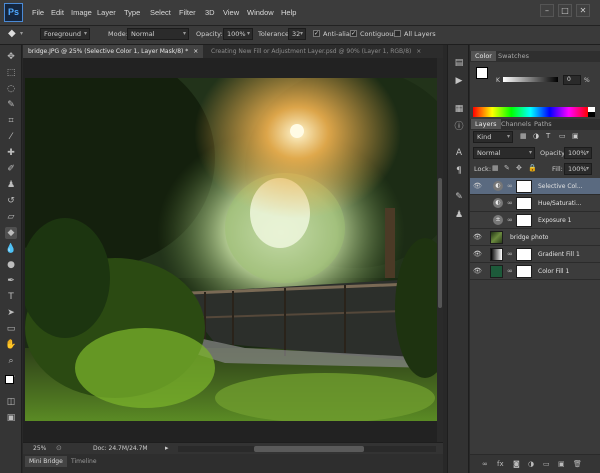 The width and height of the screenshot is (600, 473). What do you see at coordinates (11, 105) in the screenshot?
I see `quick-select-tool-icon: ✎` at bounding box center [11, 105].